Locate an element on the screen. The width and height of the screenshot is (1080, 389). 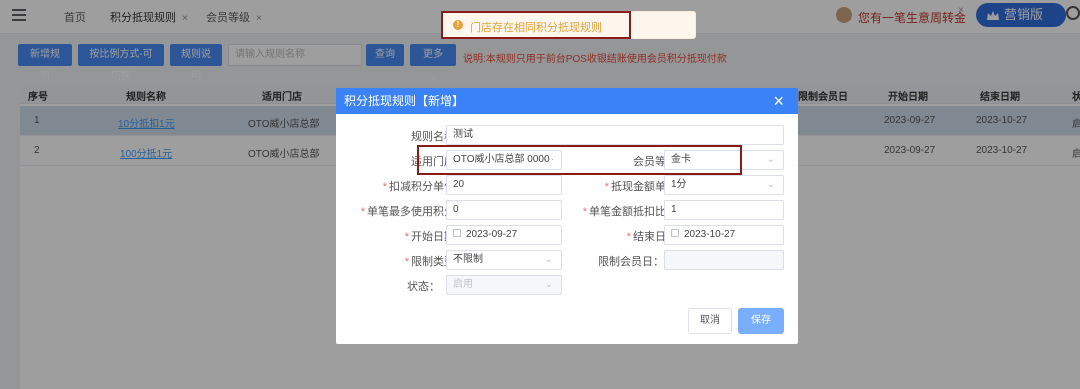
cash-unit-value: 1分 is located at coordinates (679, 184).